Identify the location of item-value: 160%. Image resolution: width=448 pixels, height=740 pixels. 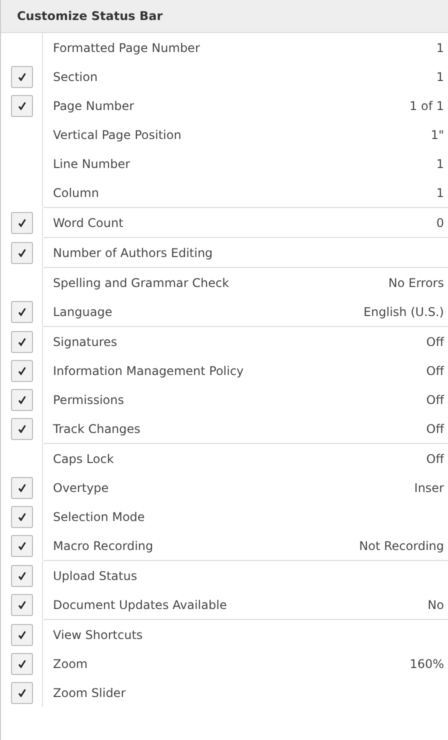
(427, 663).